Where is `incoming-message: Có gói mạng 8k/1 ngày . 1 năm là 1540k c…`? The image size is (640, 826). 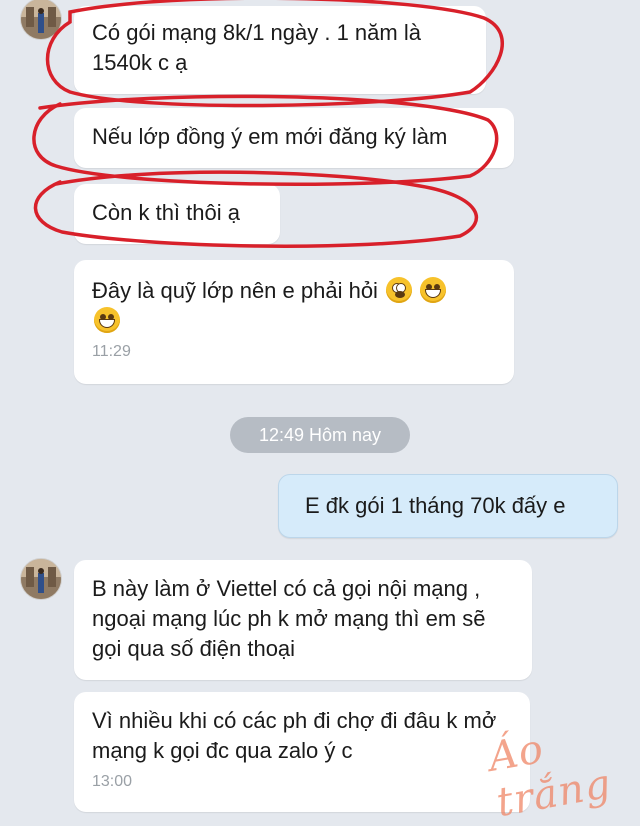
incoming-message: Có gói mạng 8k/1 ngày . 1 năm là 1540k c… is located at coordinates (280, 50).